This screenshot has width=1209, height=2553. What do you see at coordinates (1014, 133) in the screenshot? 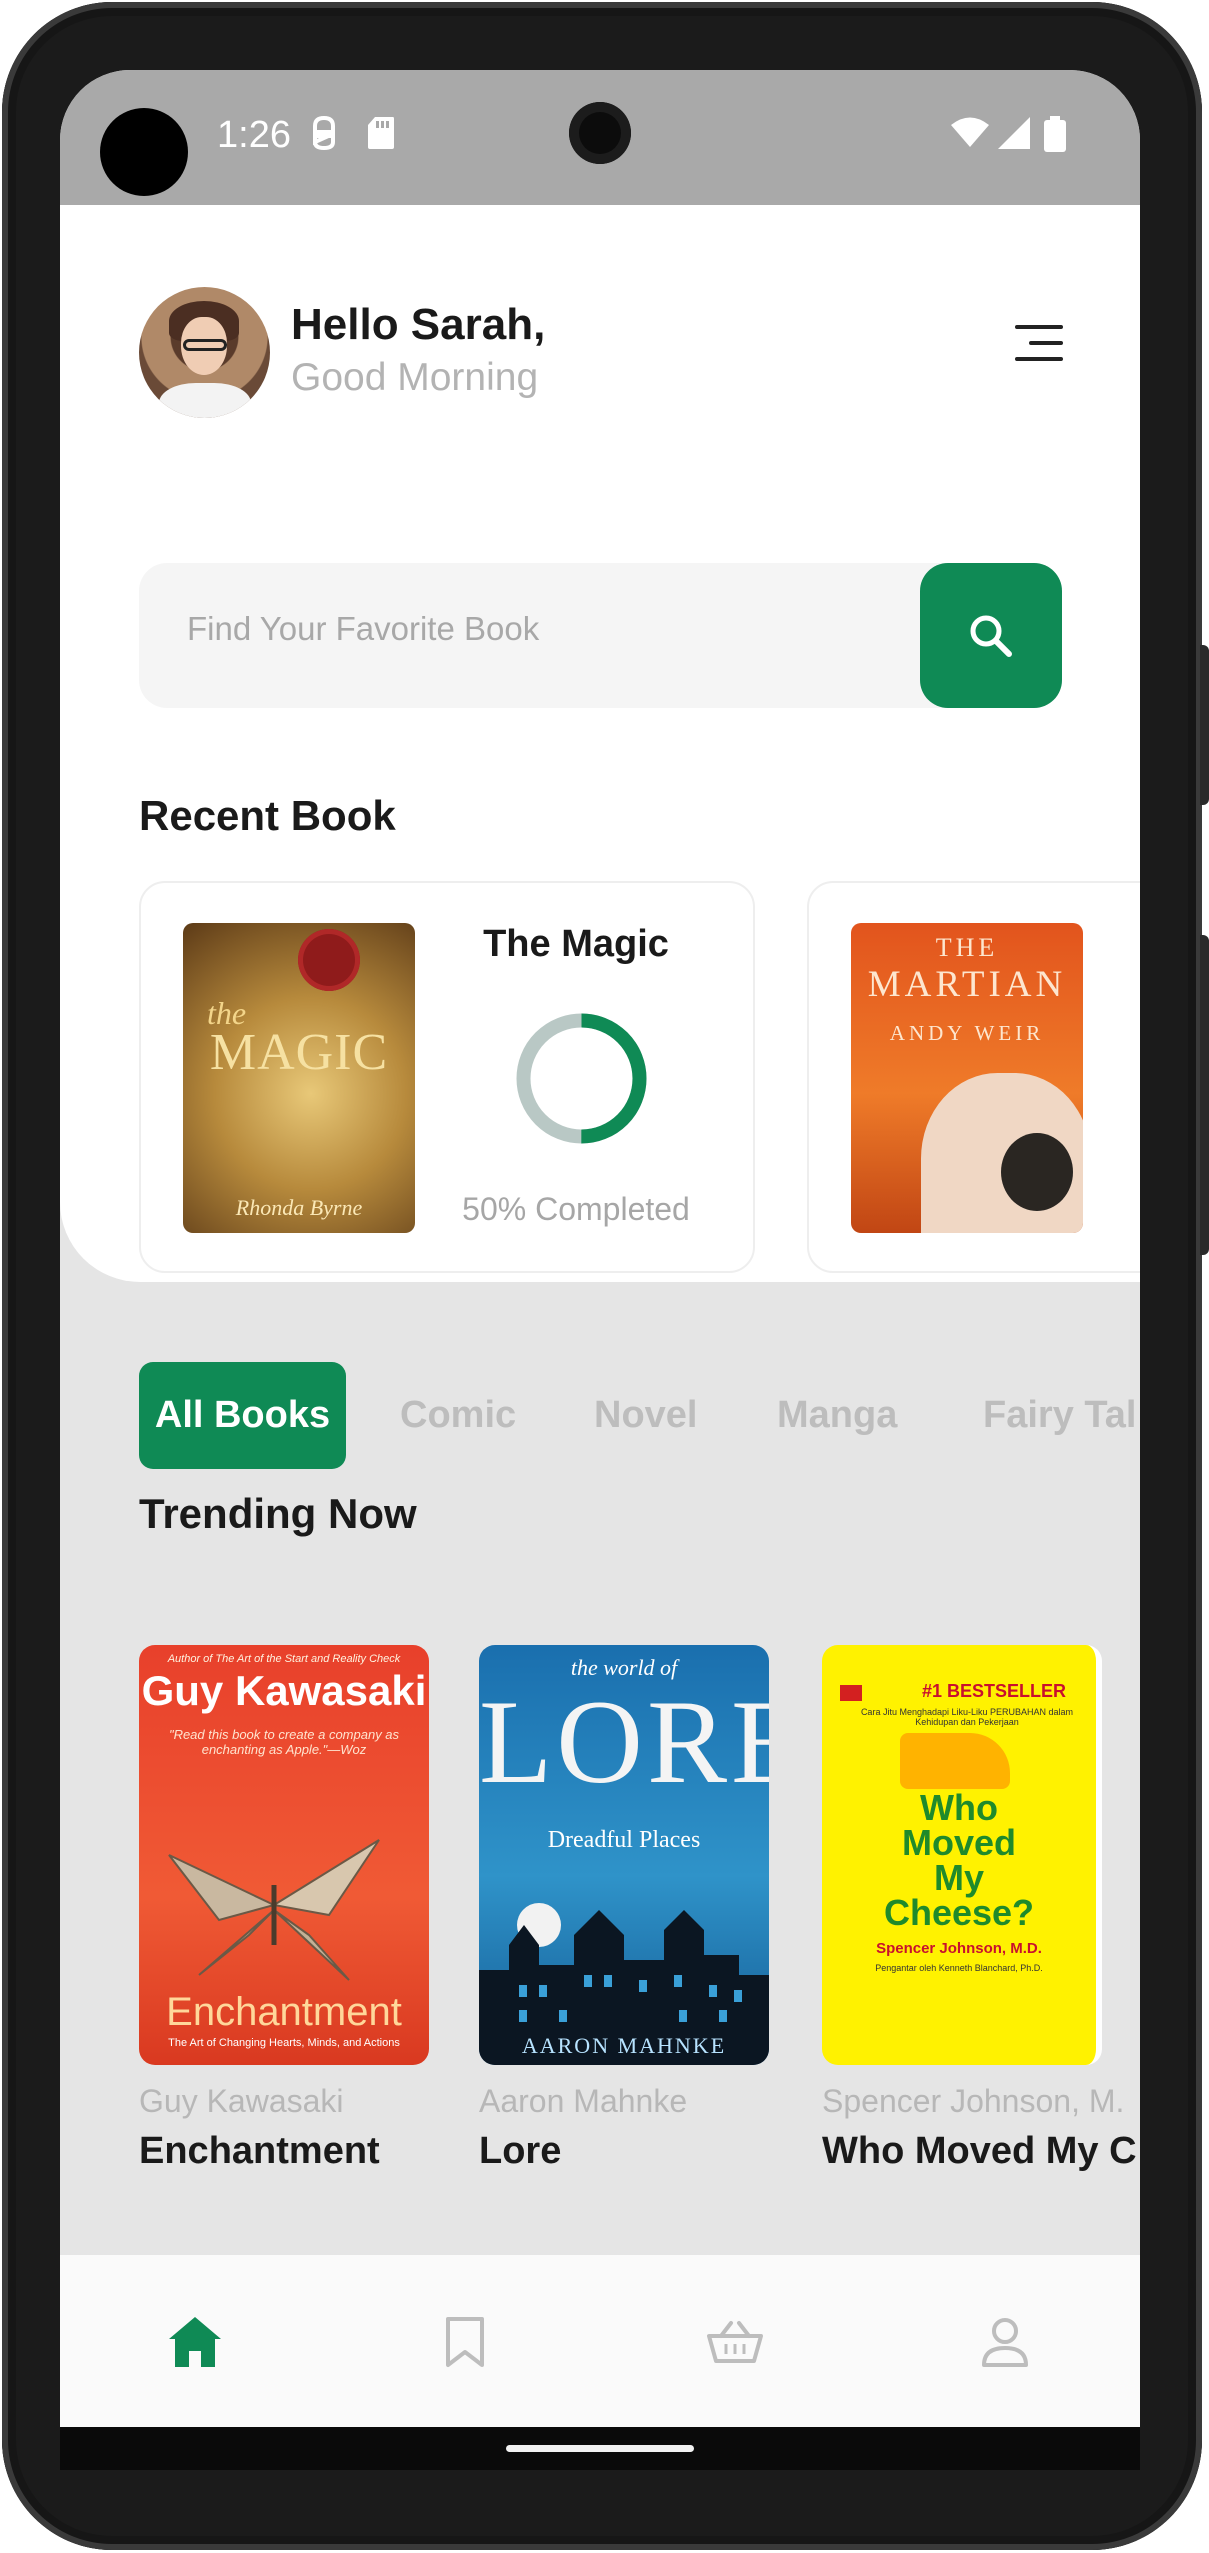
I see `signal-icon` at bounding box center [1014, 133].